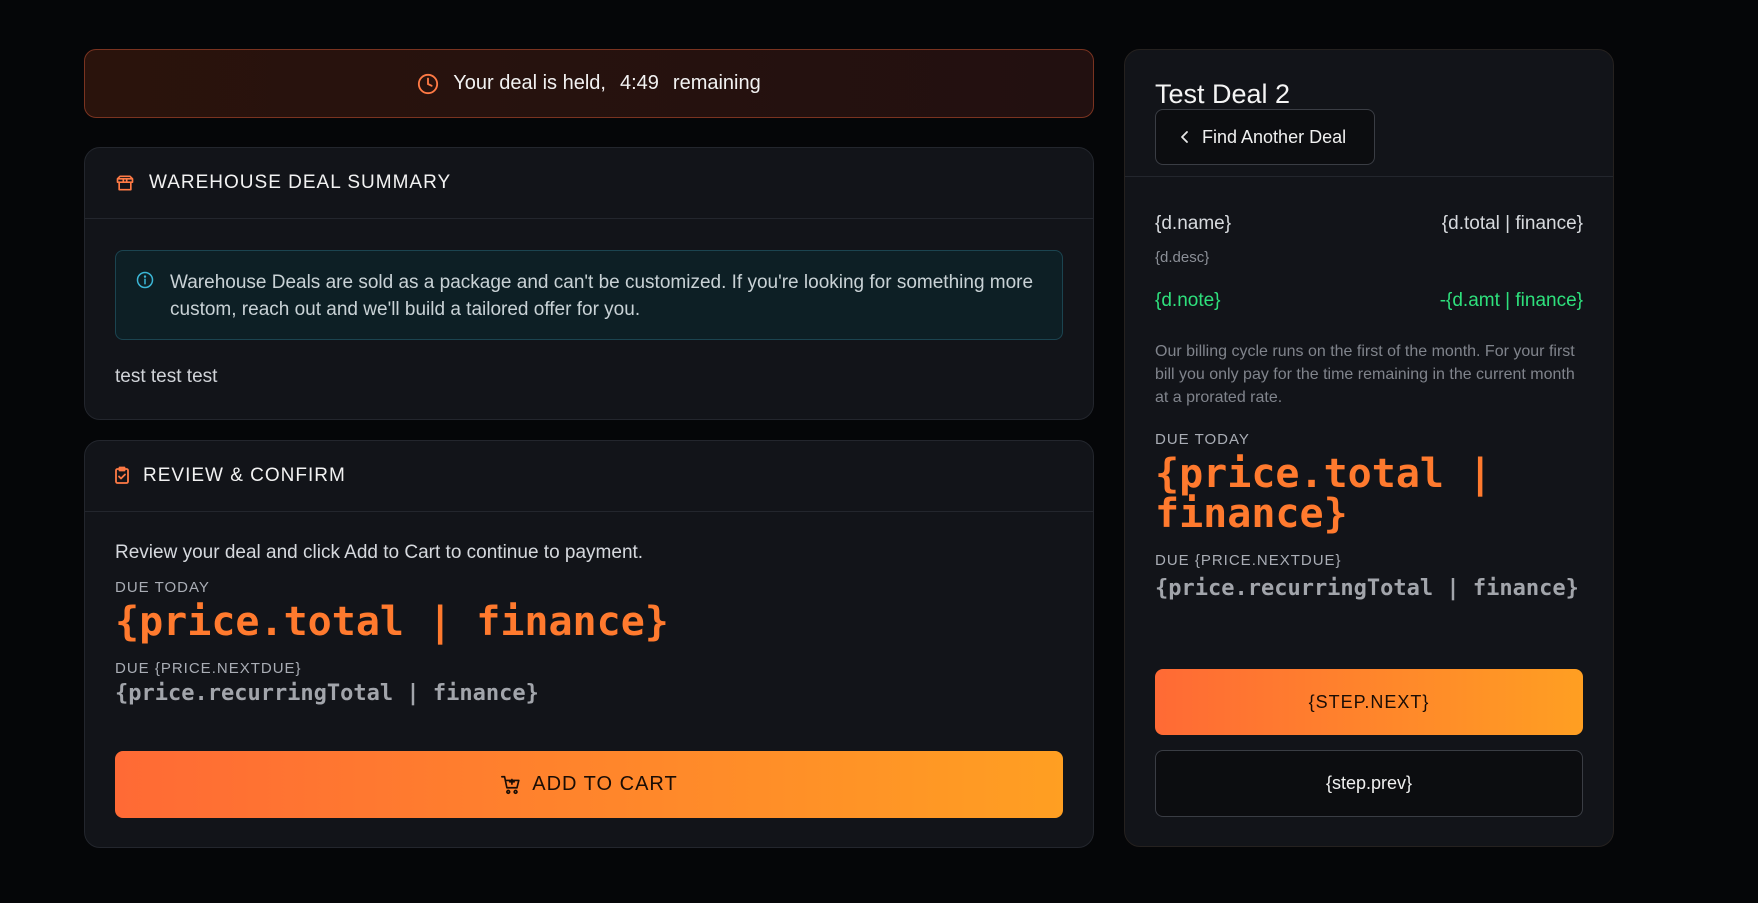 The image size is (1758, 903). I want to click on timer-countdown: 4:49, so click(639, 83).